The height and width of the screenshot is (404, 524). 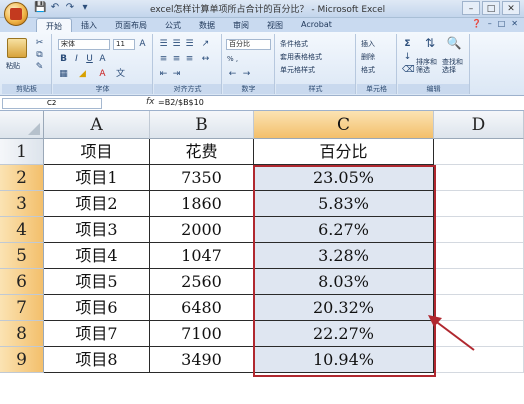 What do you see at coordinates (232, 59) in the screenshot?
I see `percent-style-button: % ,` at bounding box center [232, 59].